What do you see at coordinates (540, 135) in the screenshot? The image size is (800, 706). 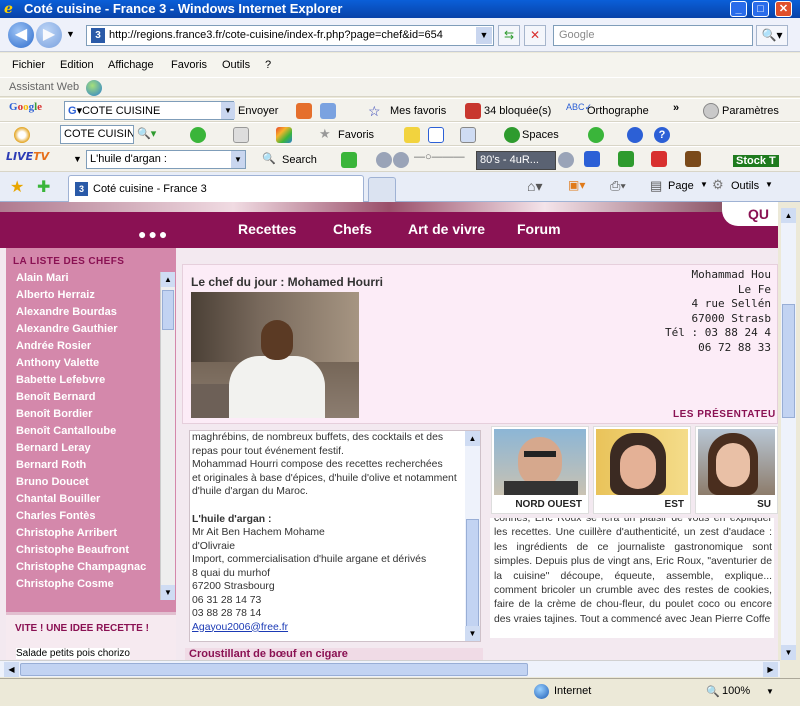 I see `spaces-button: Spaces` at bounding box center [540, 135].